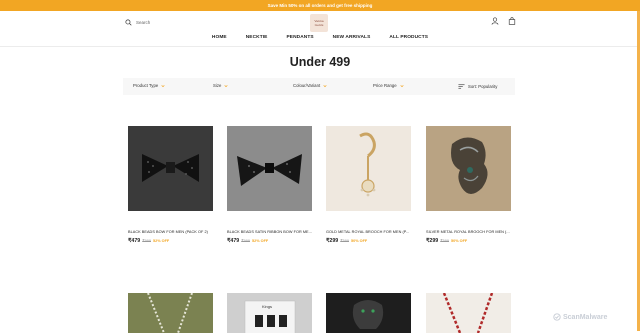 The height and width of the screenshot is (333, 640). What do you see at coordinates (385, 85) in the screenshot?
I see `filter-price-range-label: Price Range` at bounding box center [385, 85].